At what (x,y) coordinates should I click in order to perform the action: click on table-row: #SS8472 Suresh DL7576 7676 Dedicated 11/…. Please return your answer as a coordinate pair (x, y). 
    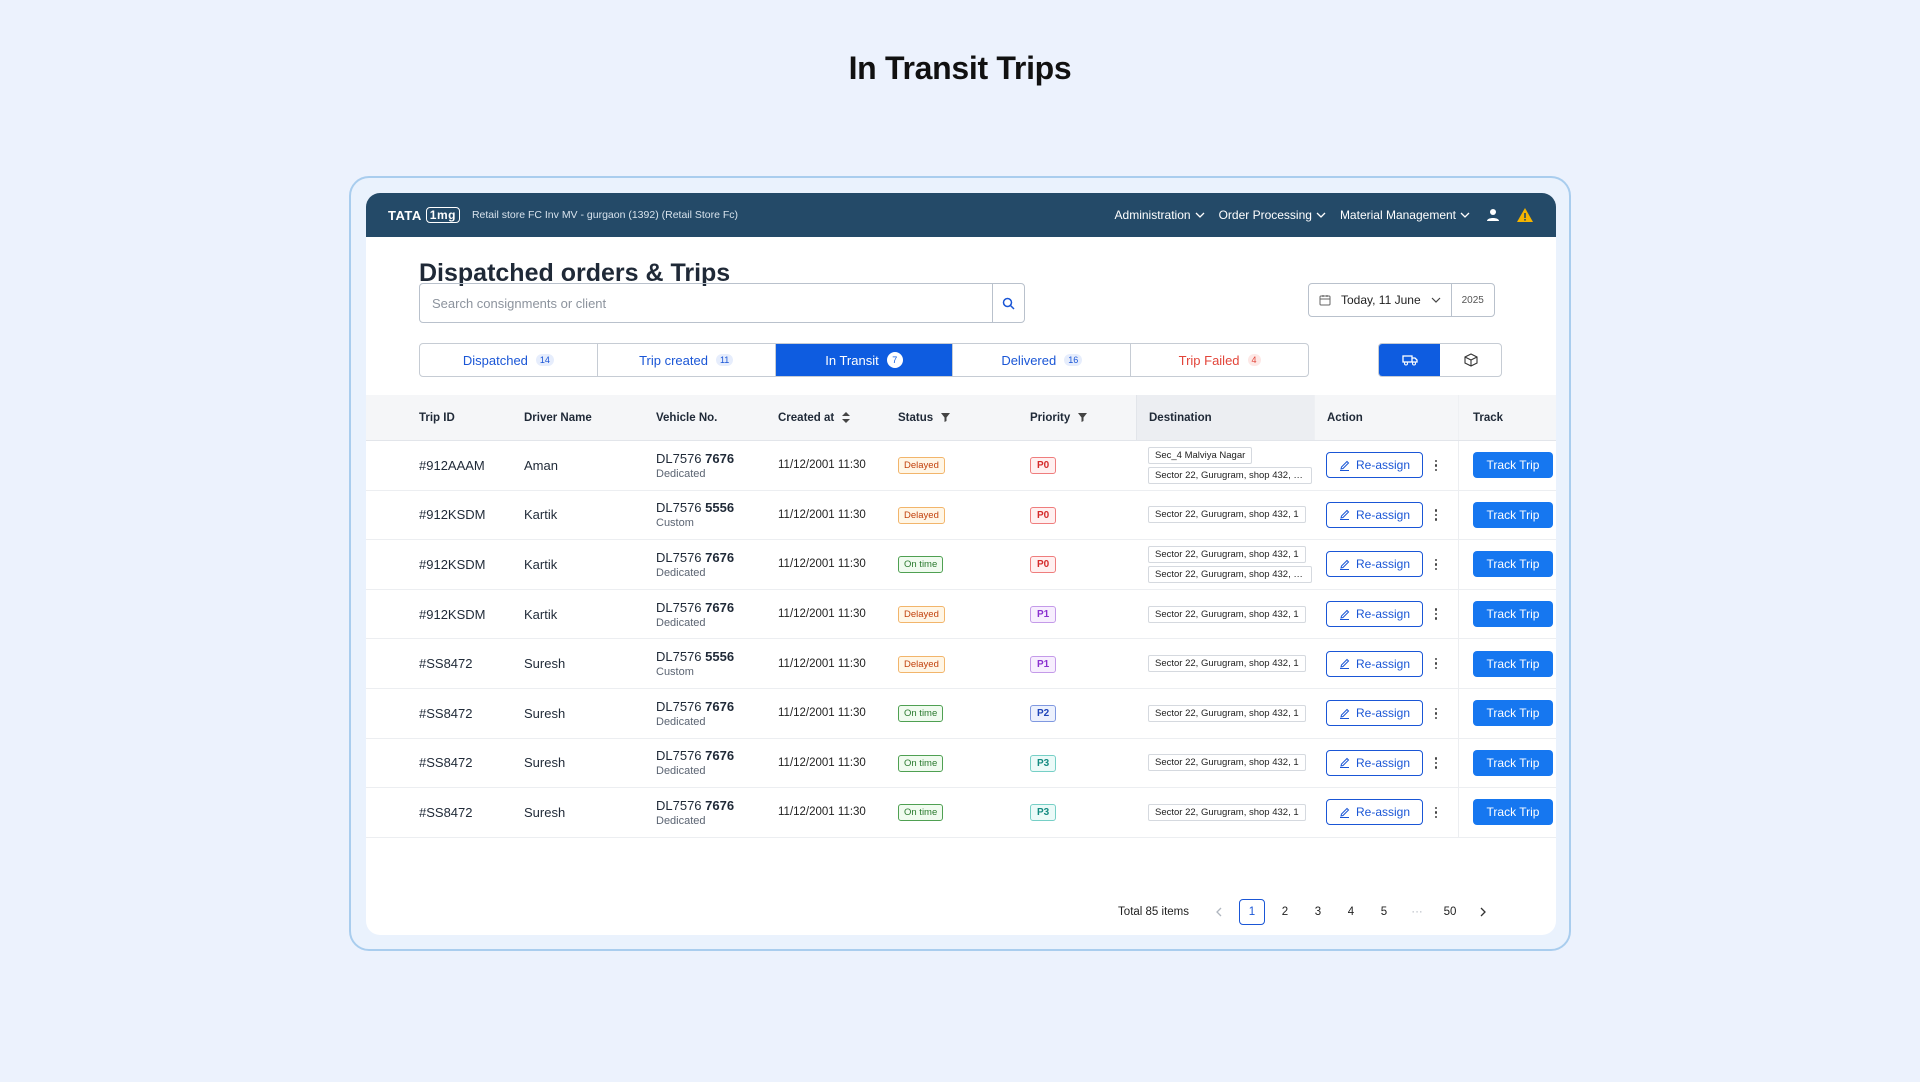
    Looking at the image, I should click on (961, 763).